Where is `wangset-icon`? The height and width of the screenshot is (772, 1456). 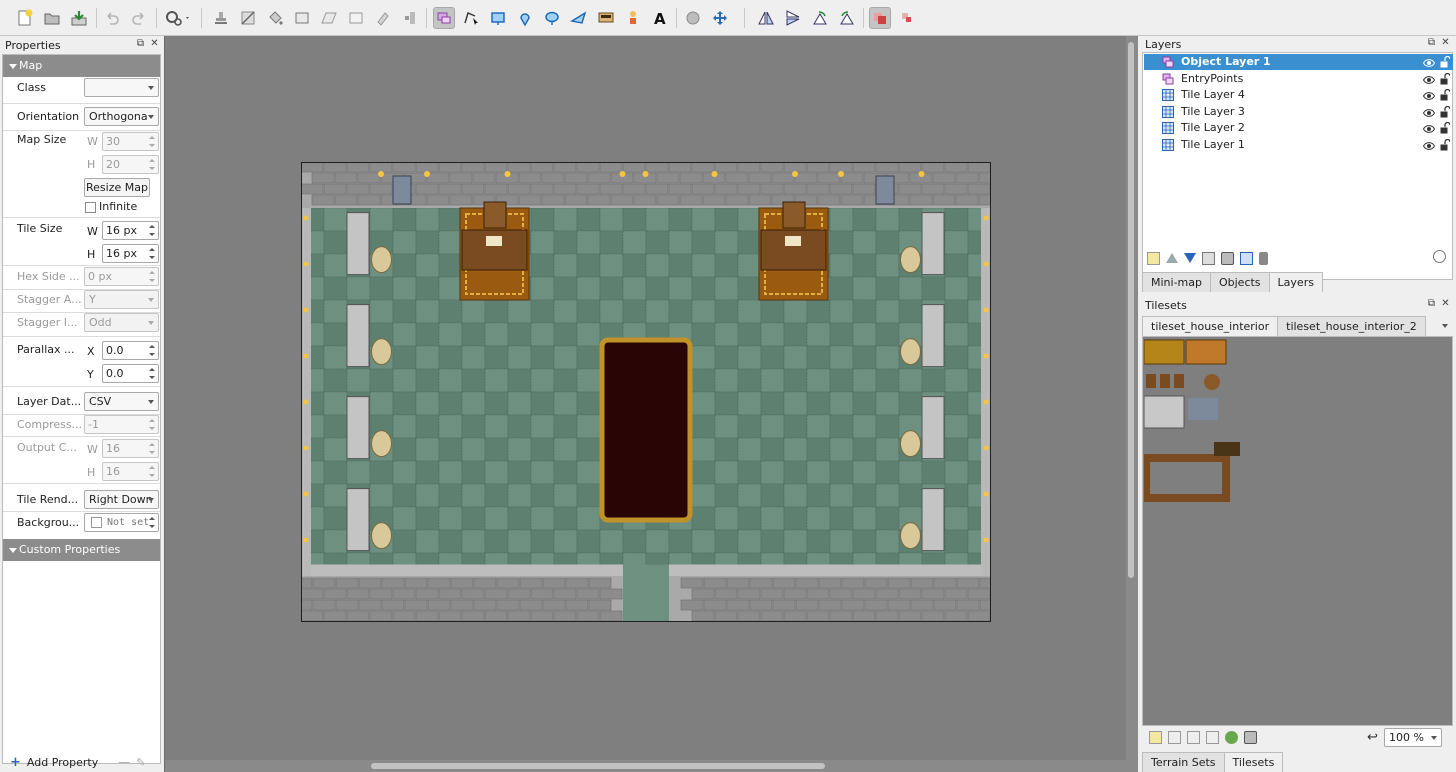 wangset-icon is located at coordinates (410, 18).